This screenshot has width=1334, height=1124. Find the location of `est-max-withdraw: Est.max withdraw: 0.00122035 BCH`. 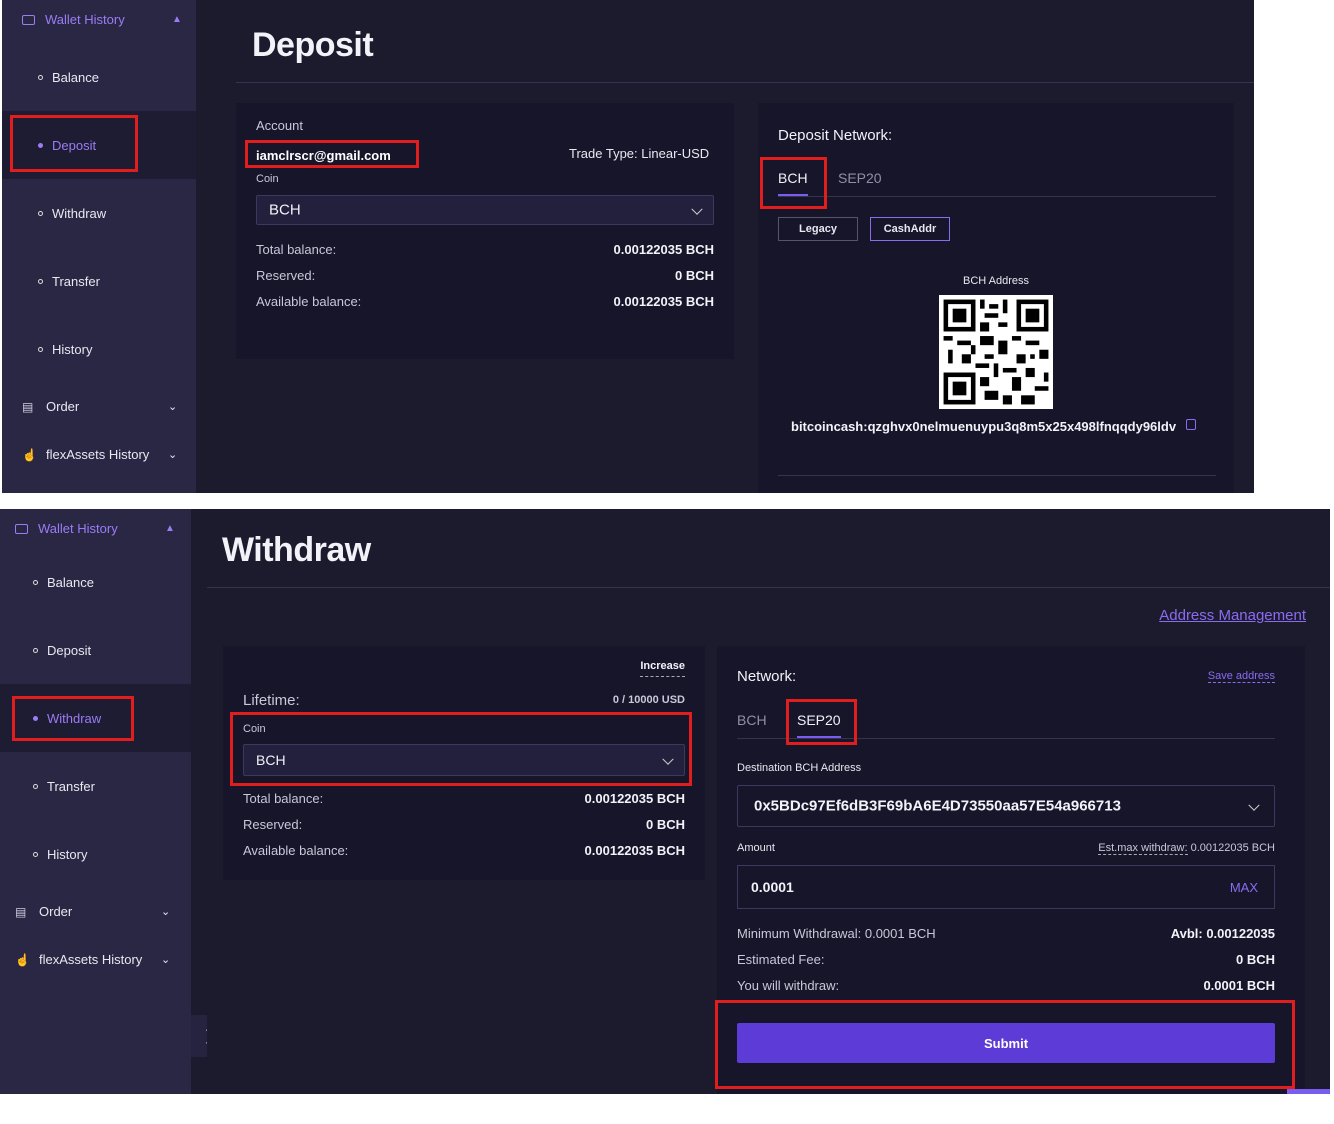

est-max-withdraw: Est.max withdraw: 0.00122035 BCH is located at coordinates (1186, 848).